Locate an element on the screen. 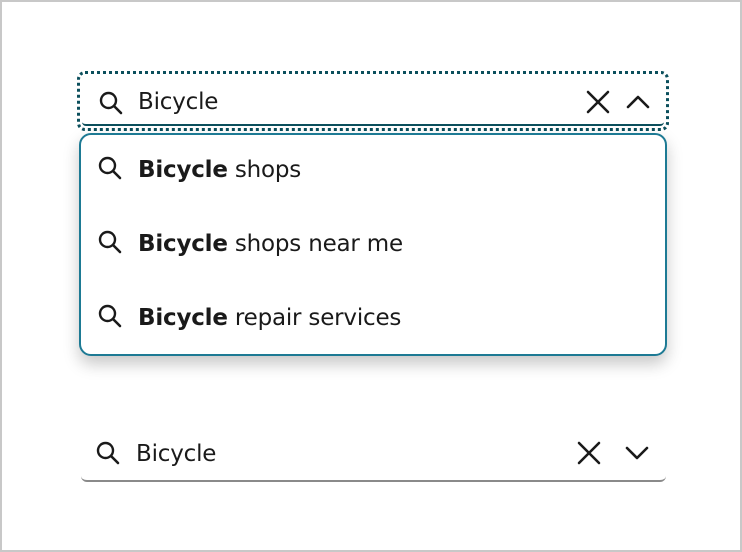 The width and height of the screenshot is (742, 552). suggestion-rest: shops near me is located at coordinates (315, 244).